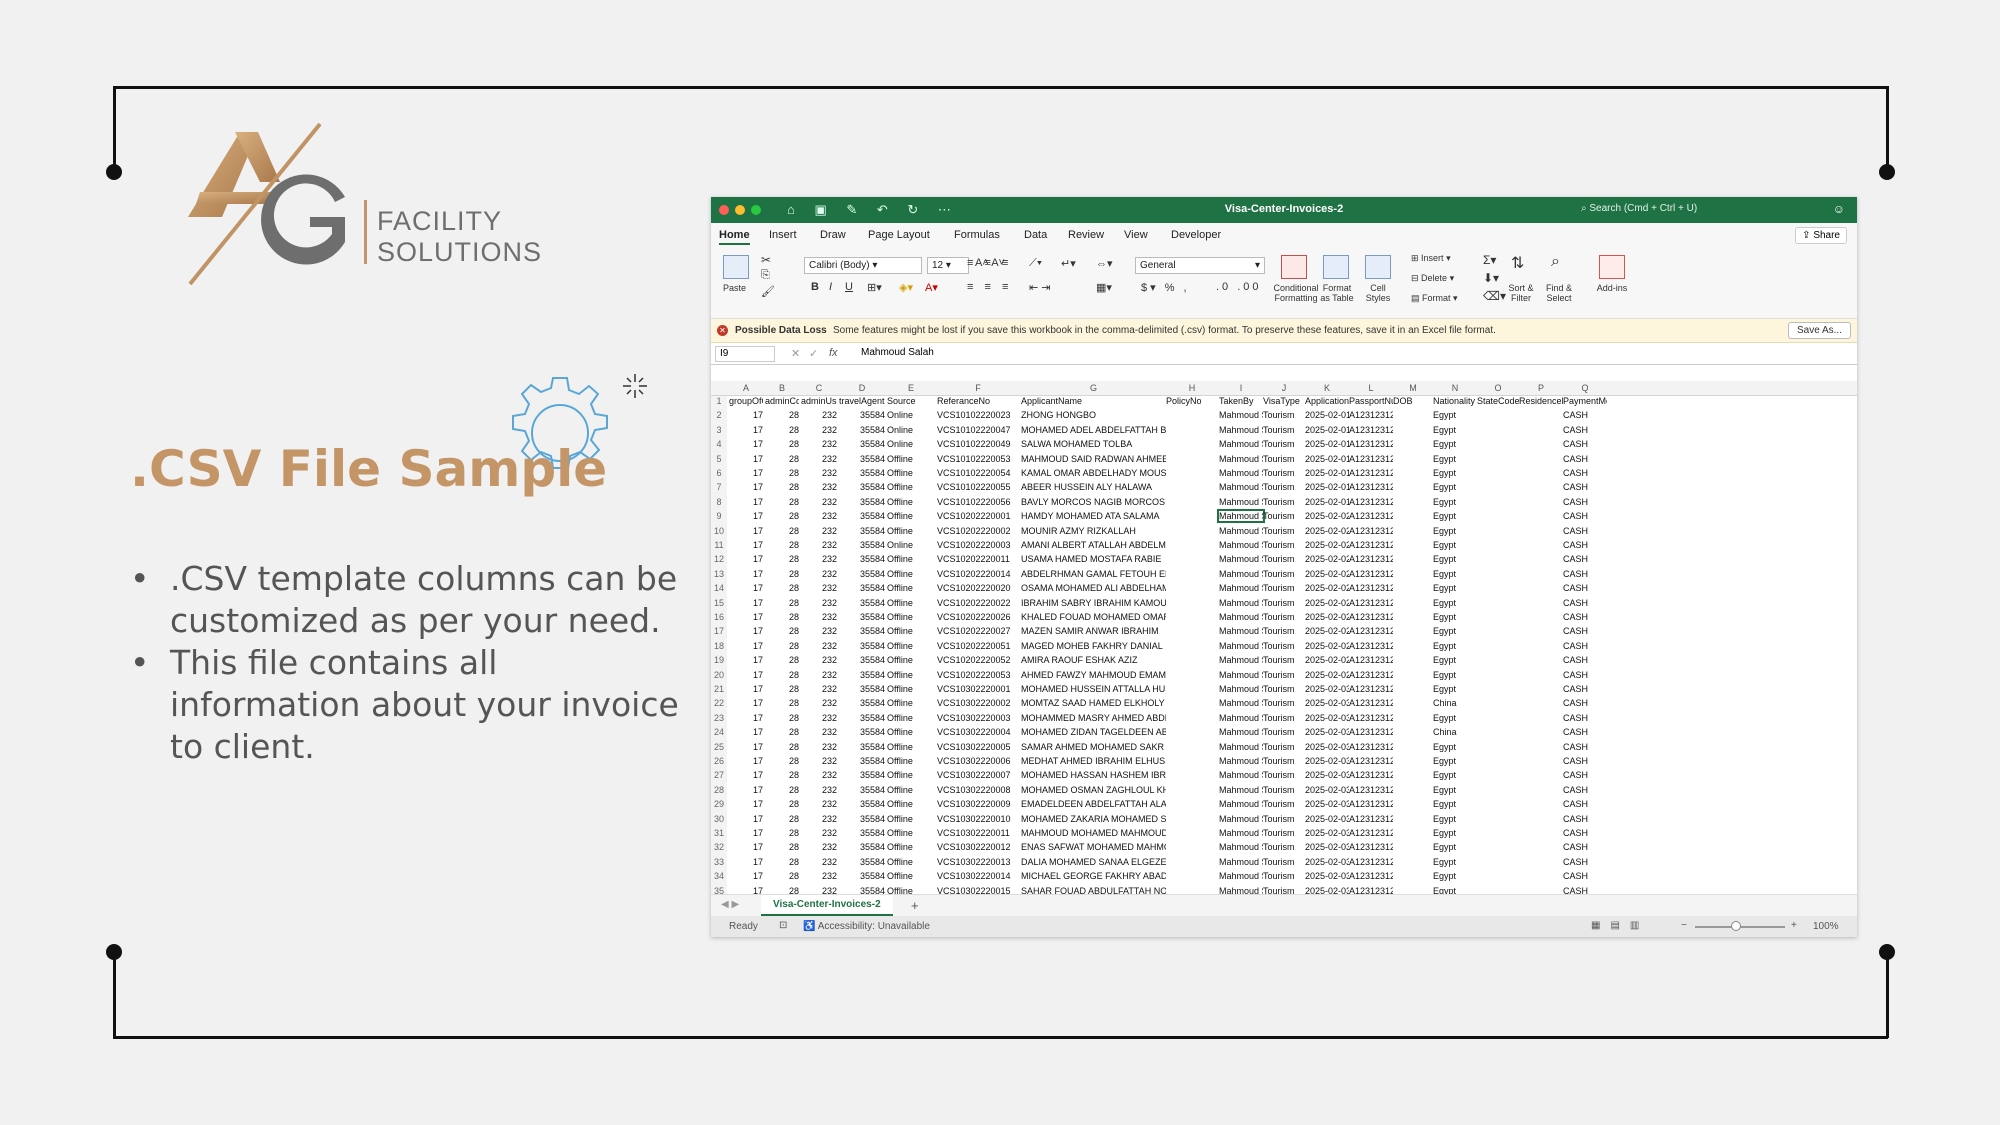 The image size is (2000, 1125). Describe the element at coordinates (978, 646) in the screenshot. I see `table-cell: VCS10202220051` at that location.